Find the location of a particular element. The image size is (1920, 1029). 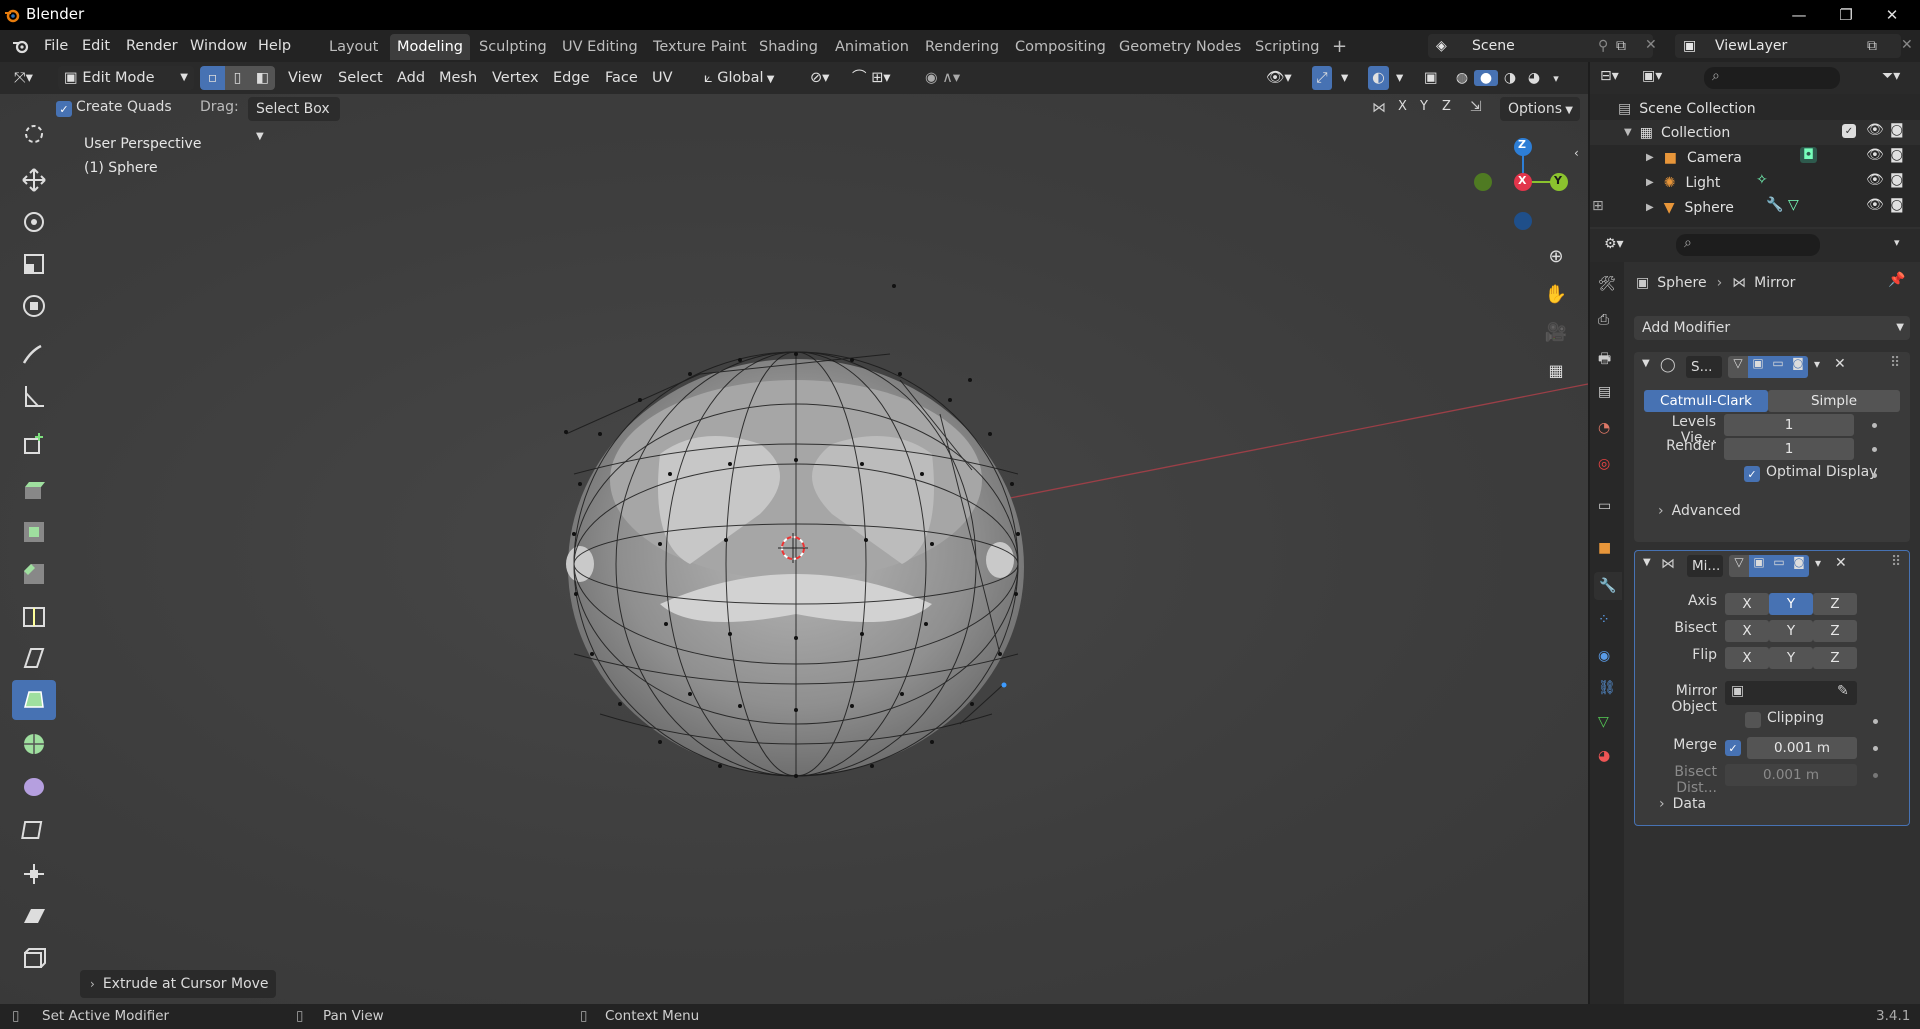

vertex-select-icon: ▫ is located at coordinates (212, 78).